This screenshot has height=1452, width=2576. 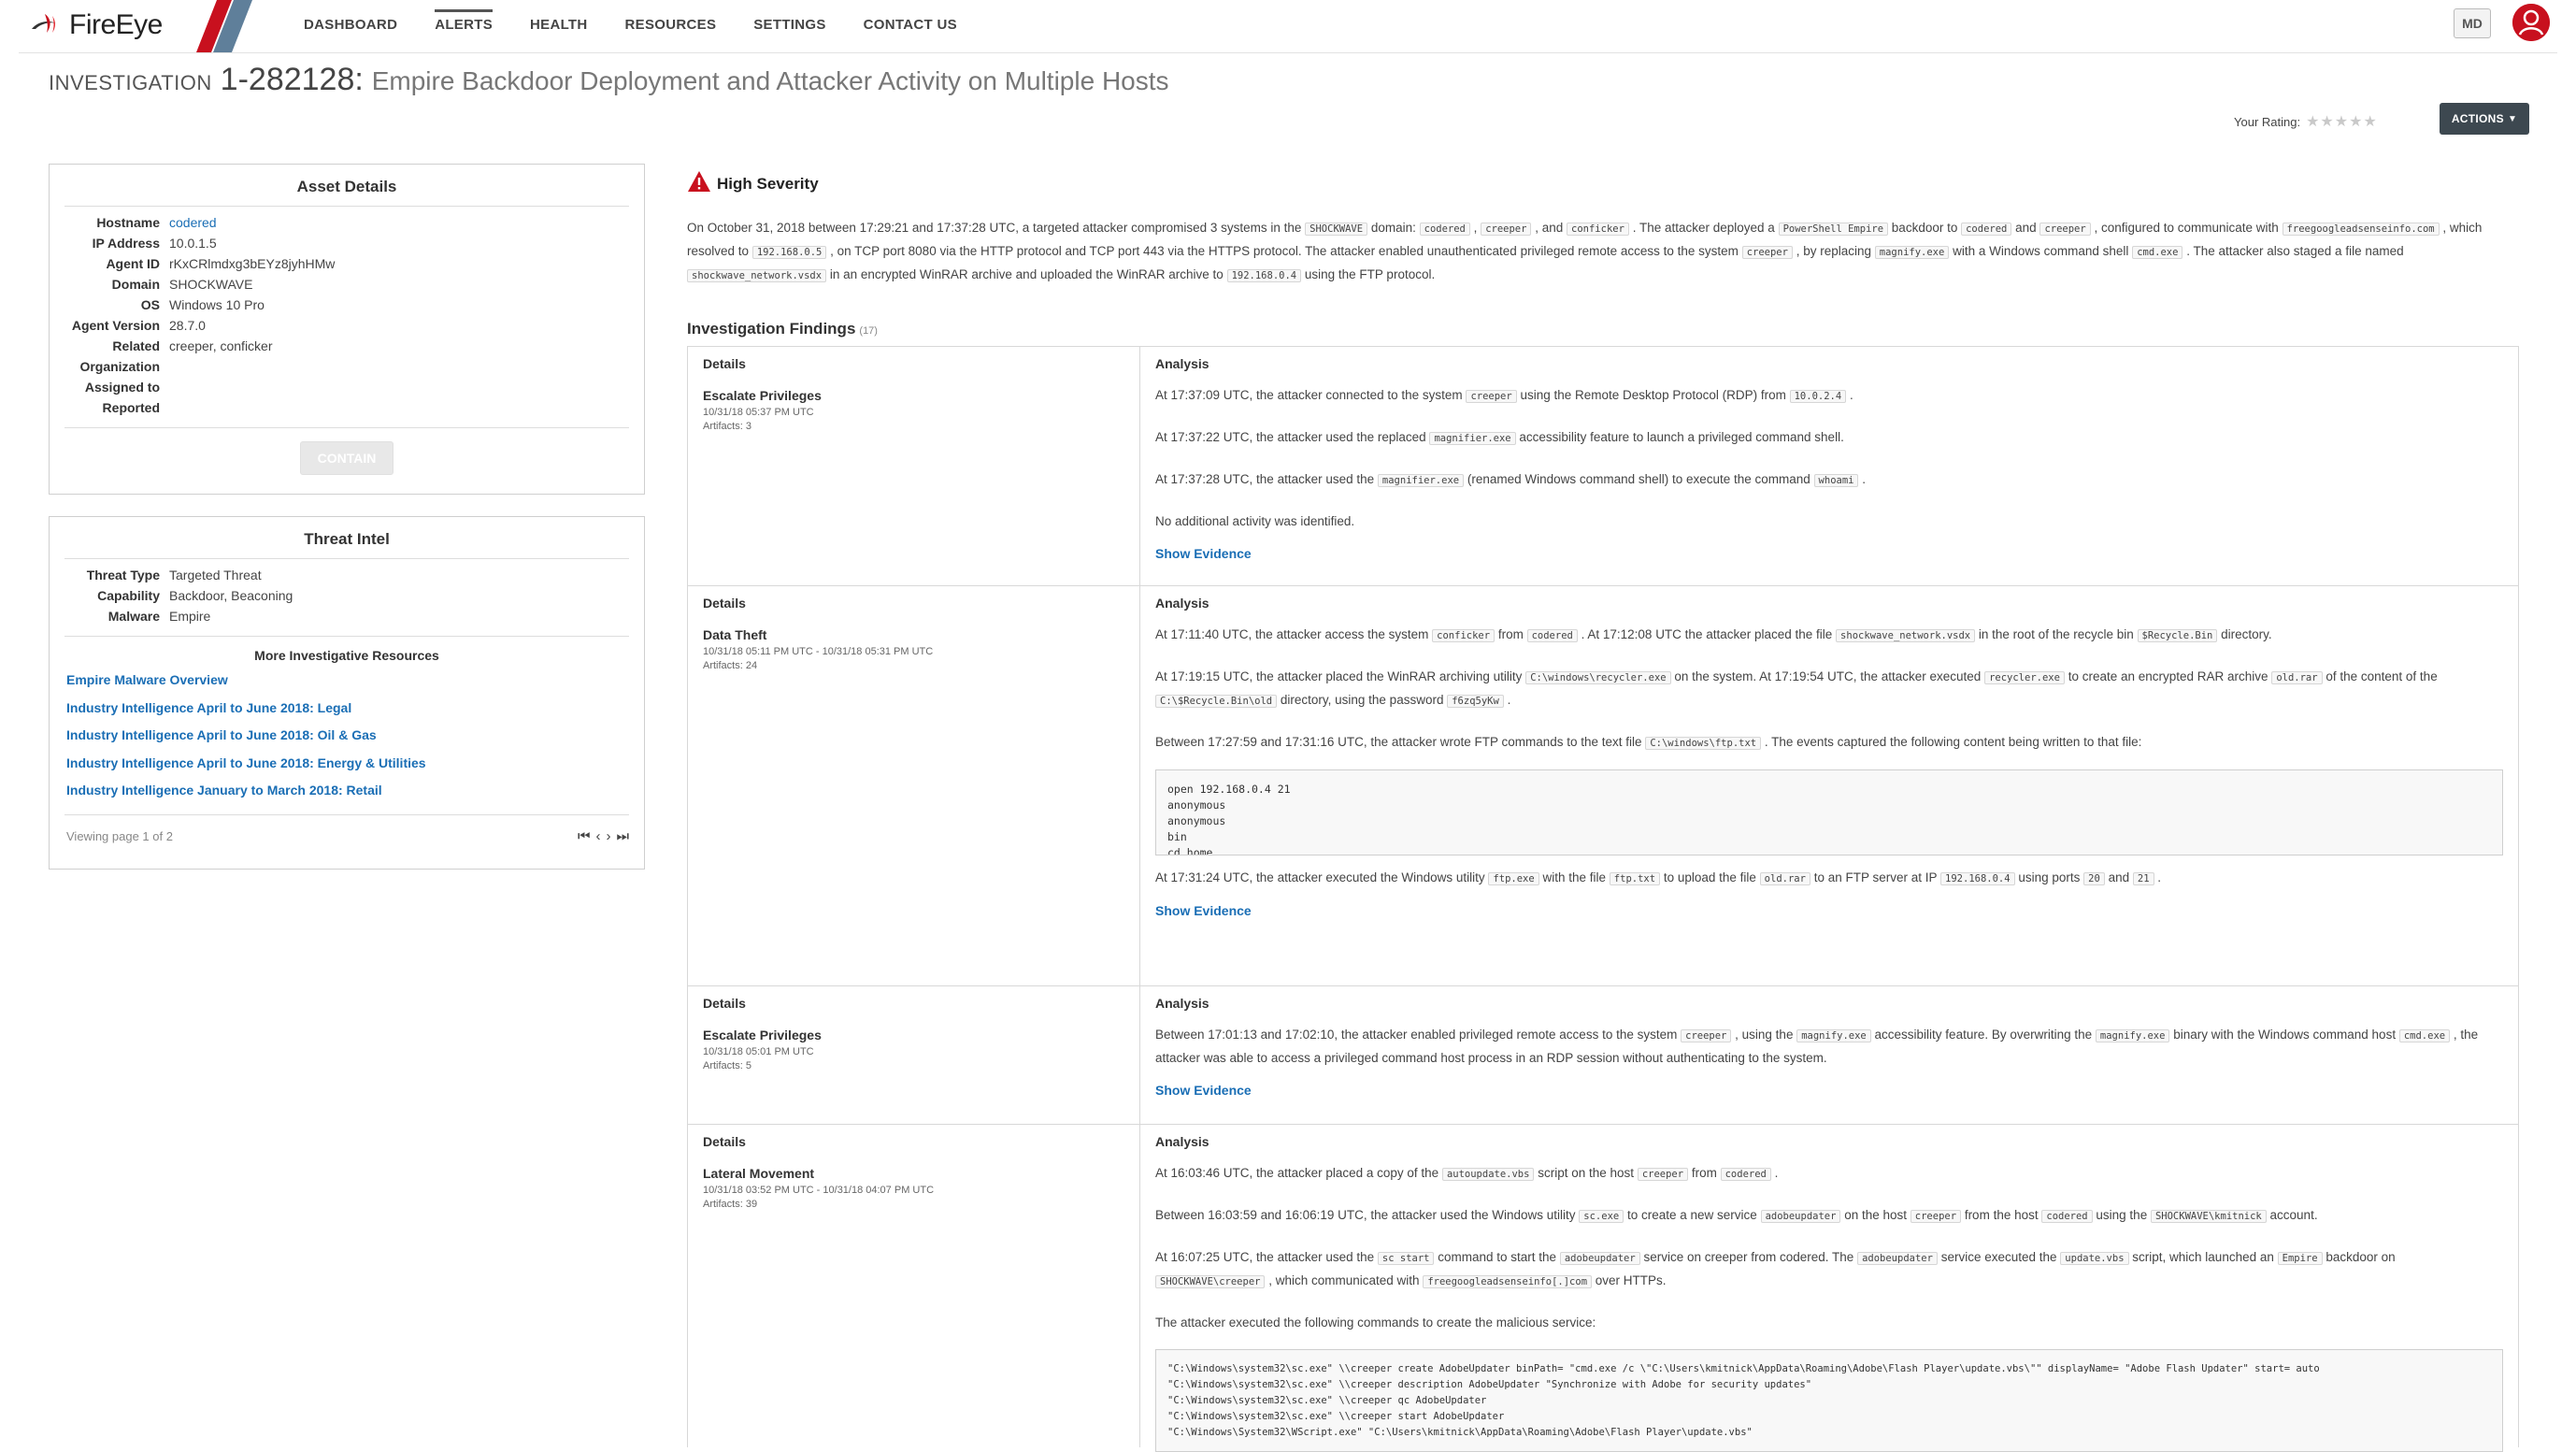 I want to click on contain-button: CONTAIN, so click(x=347, y=458).